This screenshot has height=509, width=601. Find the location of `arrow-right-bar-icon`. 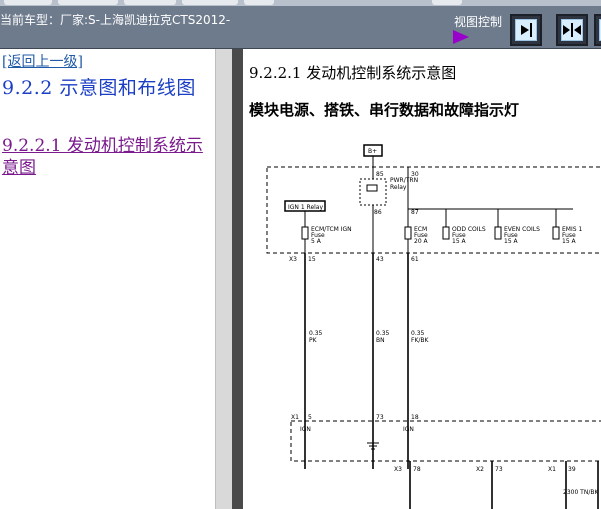

arrow-right-bar-icon is located at coordinates (526, 30).